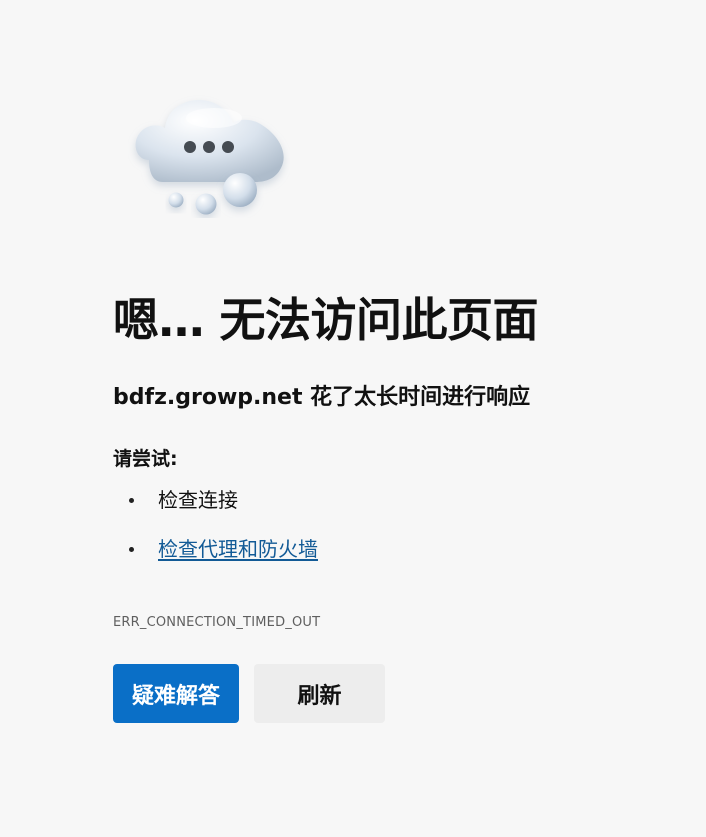  What do you see at coordinates (238, 549) in the screenshot?
I see `proxy-firewall-link: 检查代理和防火墙` at bounding box center [238, 549].